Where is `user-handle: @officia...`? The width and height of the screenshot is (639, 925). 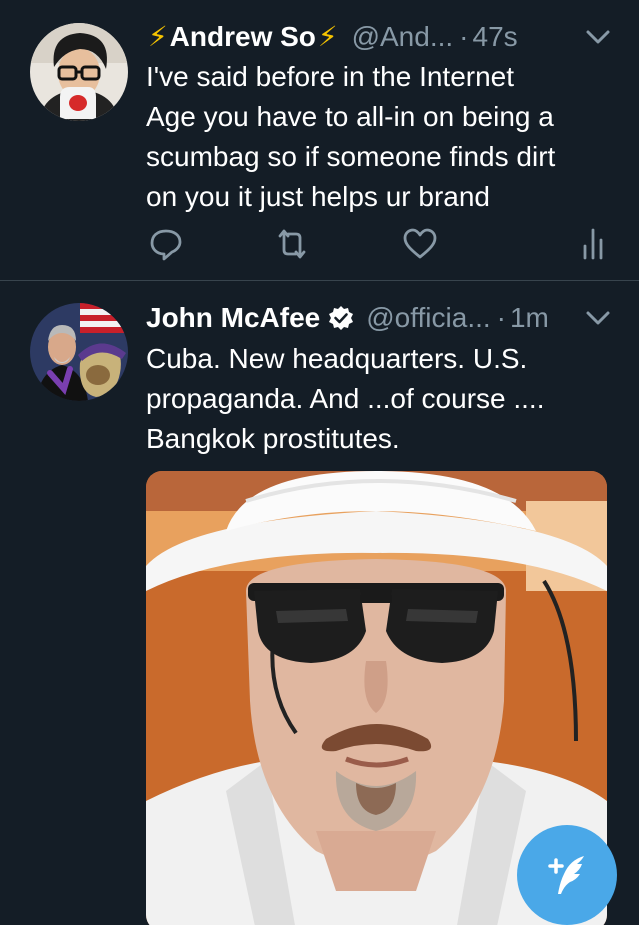
user-handle: @officia... is located at coordinates (428, 318).